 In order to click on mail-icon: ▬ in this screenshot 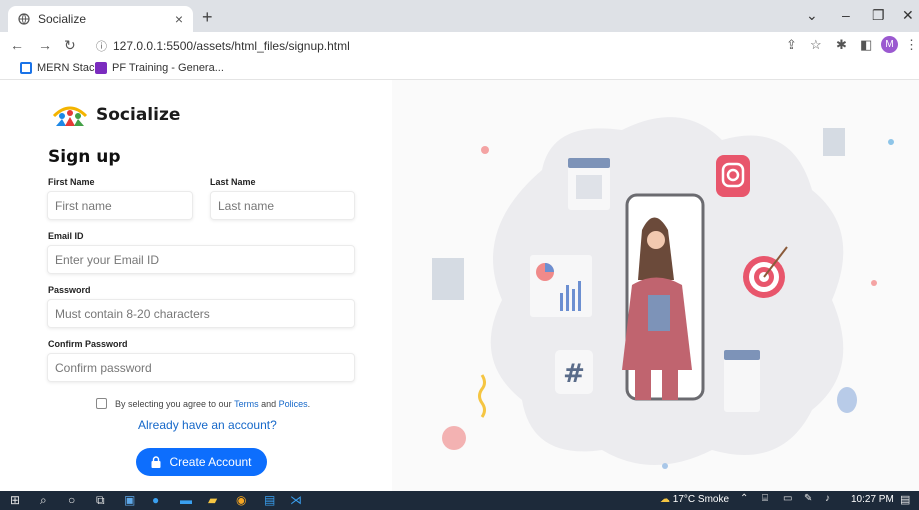, I will do `click(186, 500)`.